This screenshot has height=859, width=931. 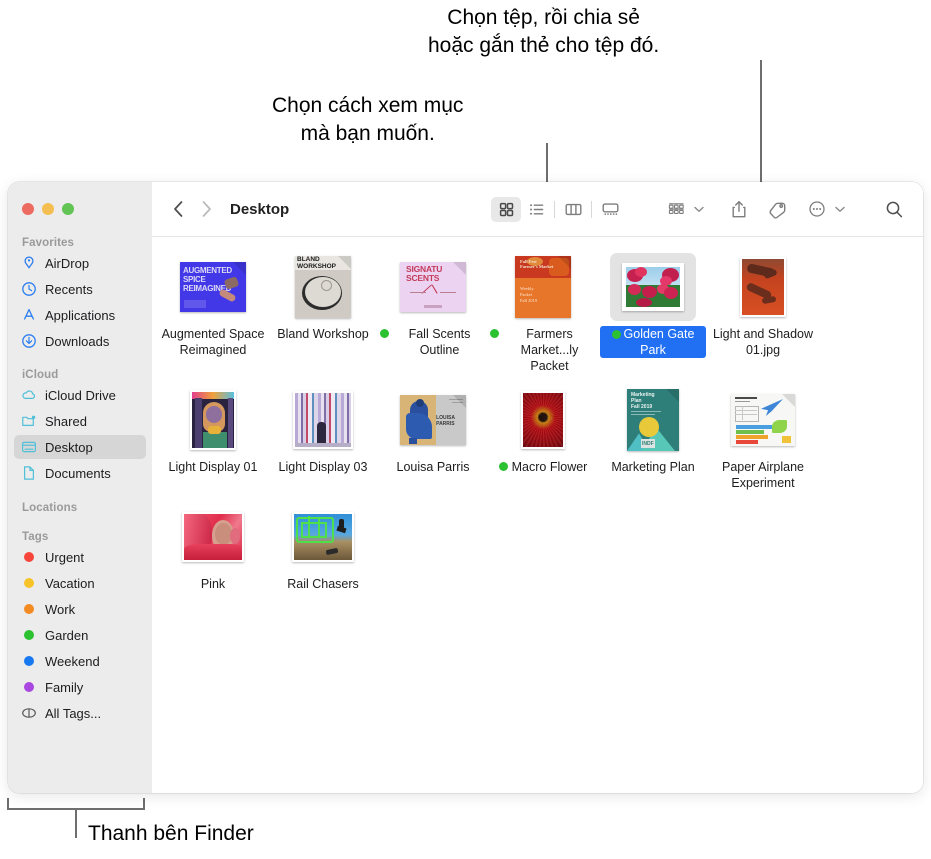 I want to click on file-item: Light Display 03, so click(x=323, y=436).